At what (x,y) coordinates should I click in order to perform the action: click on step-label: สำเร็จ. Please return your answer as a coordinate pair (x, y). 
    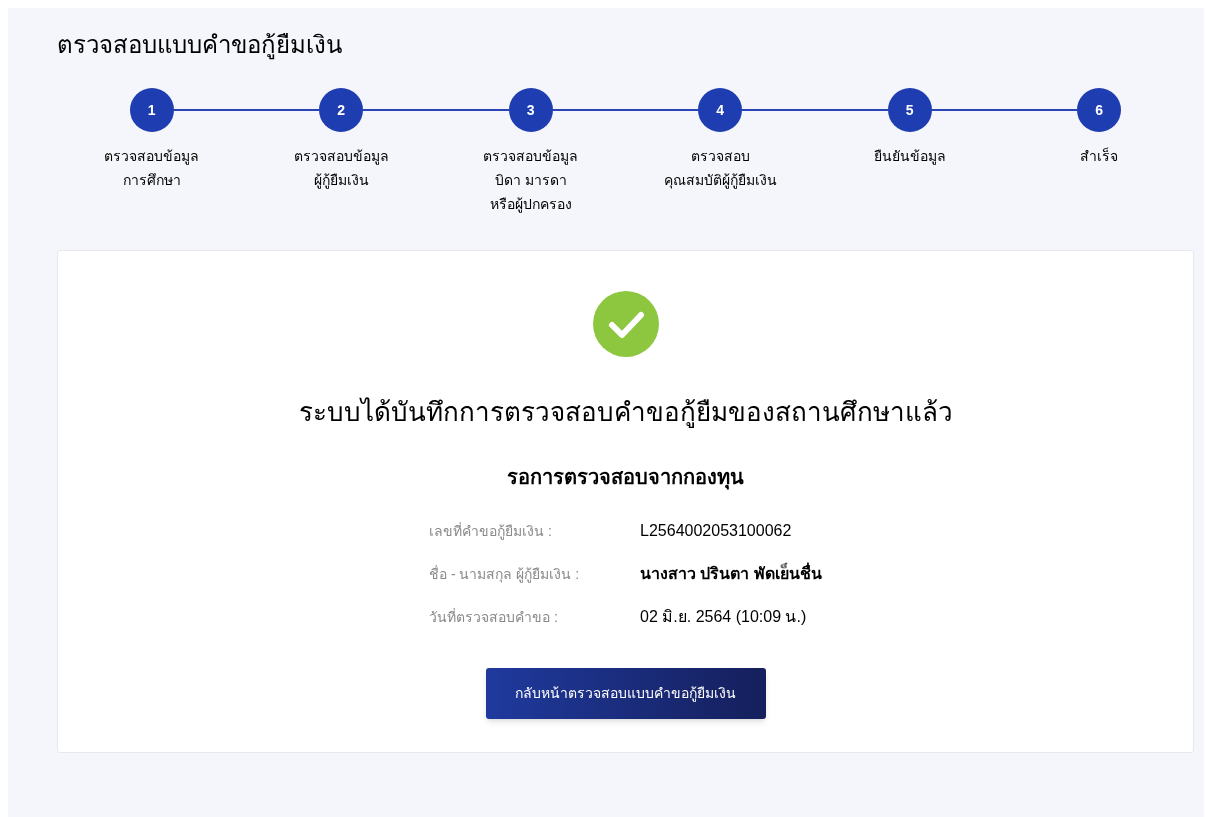
    Looking at the image, I should click on (1099, 156).